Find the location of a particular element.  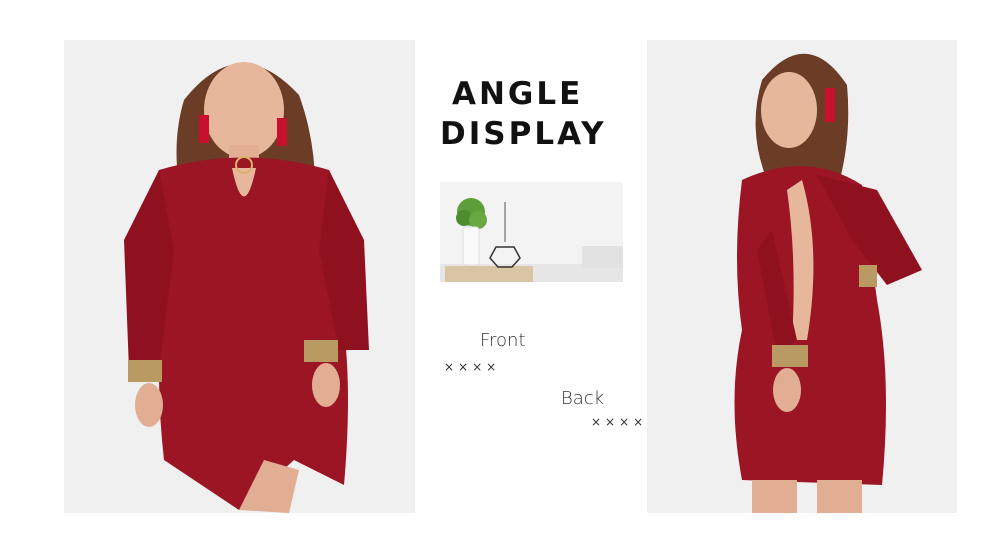

decor-image is located at coordinates (531, 232).